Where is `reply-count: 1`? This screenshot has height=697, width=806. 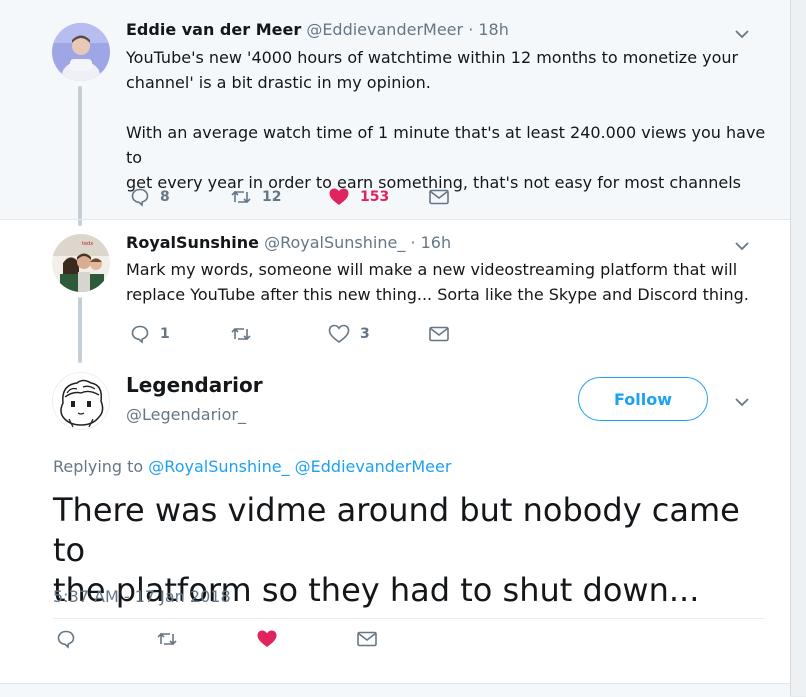
reply-count: 1 is located at coordinates (165, 334).